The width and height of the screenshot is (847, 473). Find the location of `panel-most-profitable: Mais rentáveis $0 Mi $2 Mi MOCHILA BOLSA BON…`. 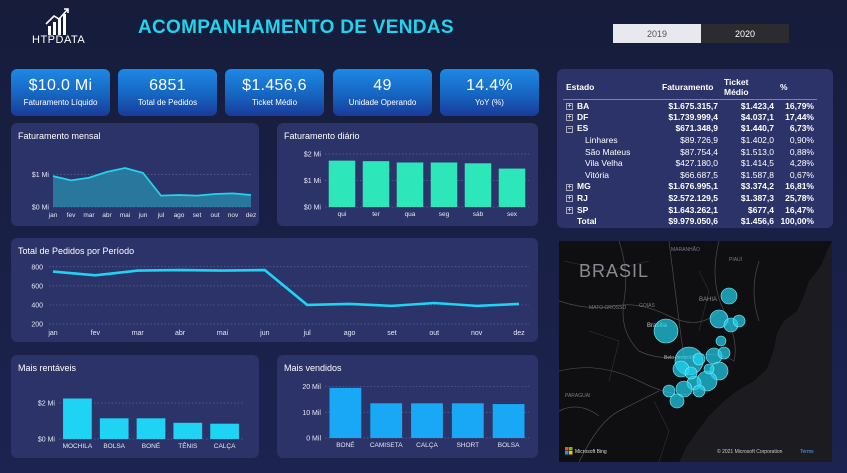

panel-most-profitable: Mais rentáveis $0 Mi $2 Mi MOCHILA BOLSA BON… is located at coordinates (135, 406).